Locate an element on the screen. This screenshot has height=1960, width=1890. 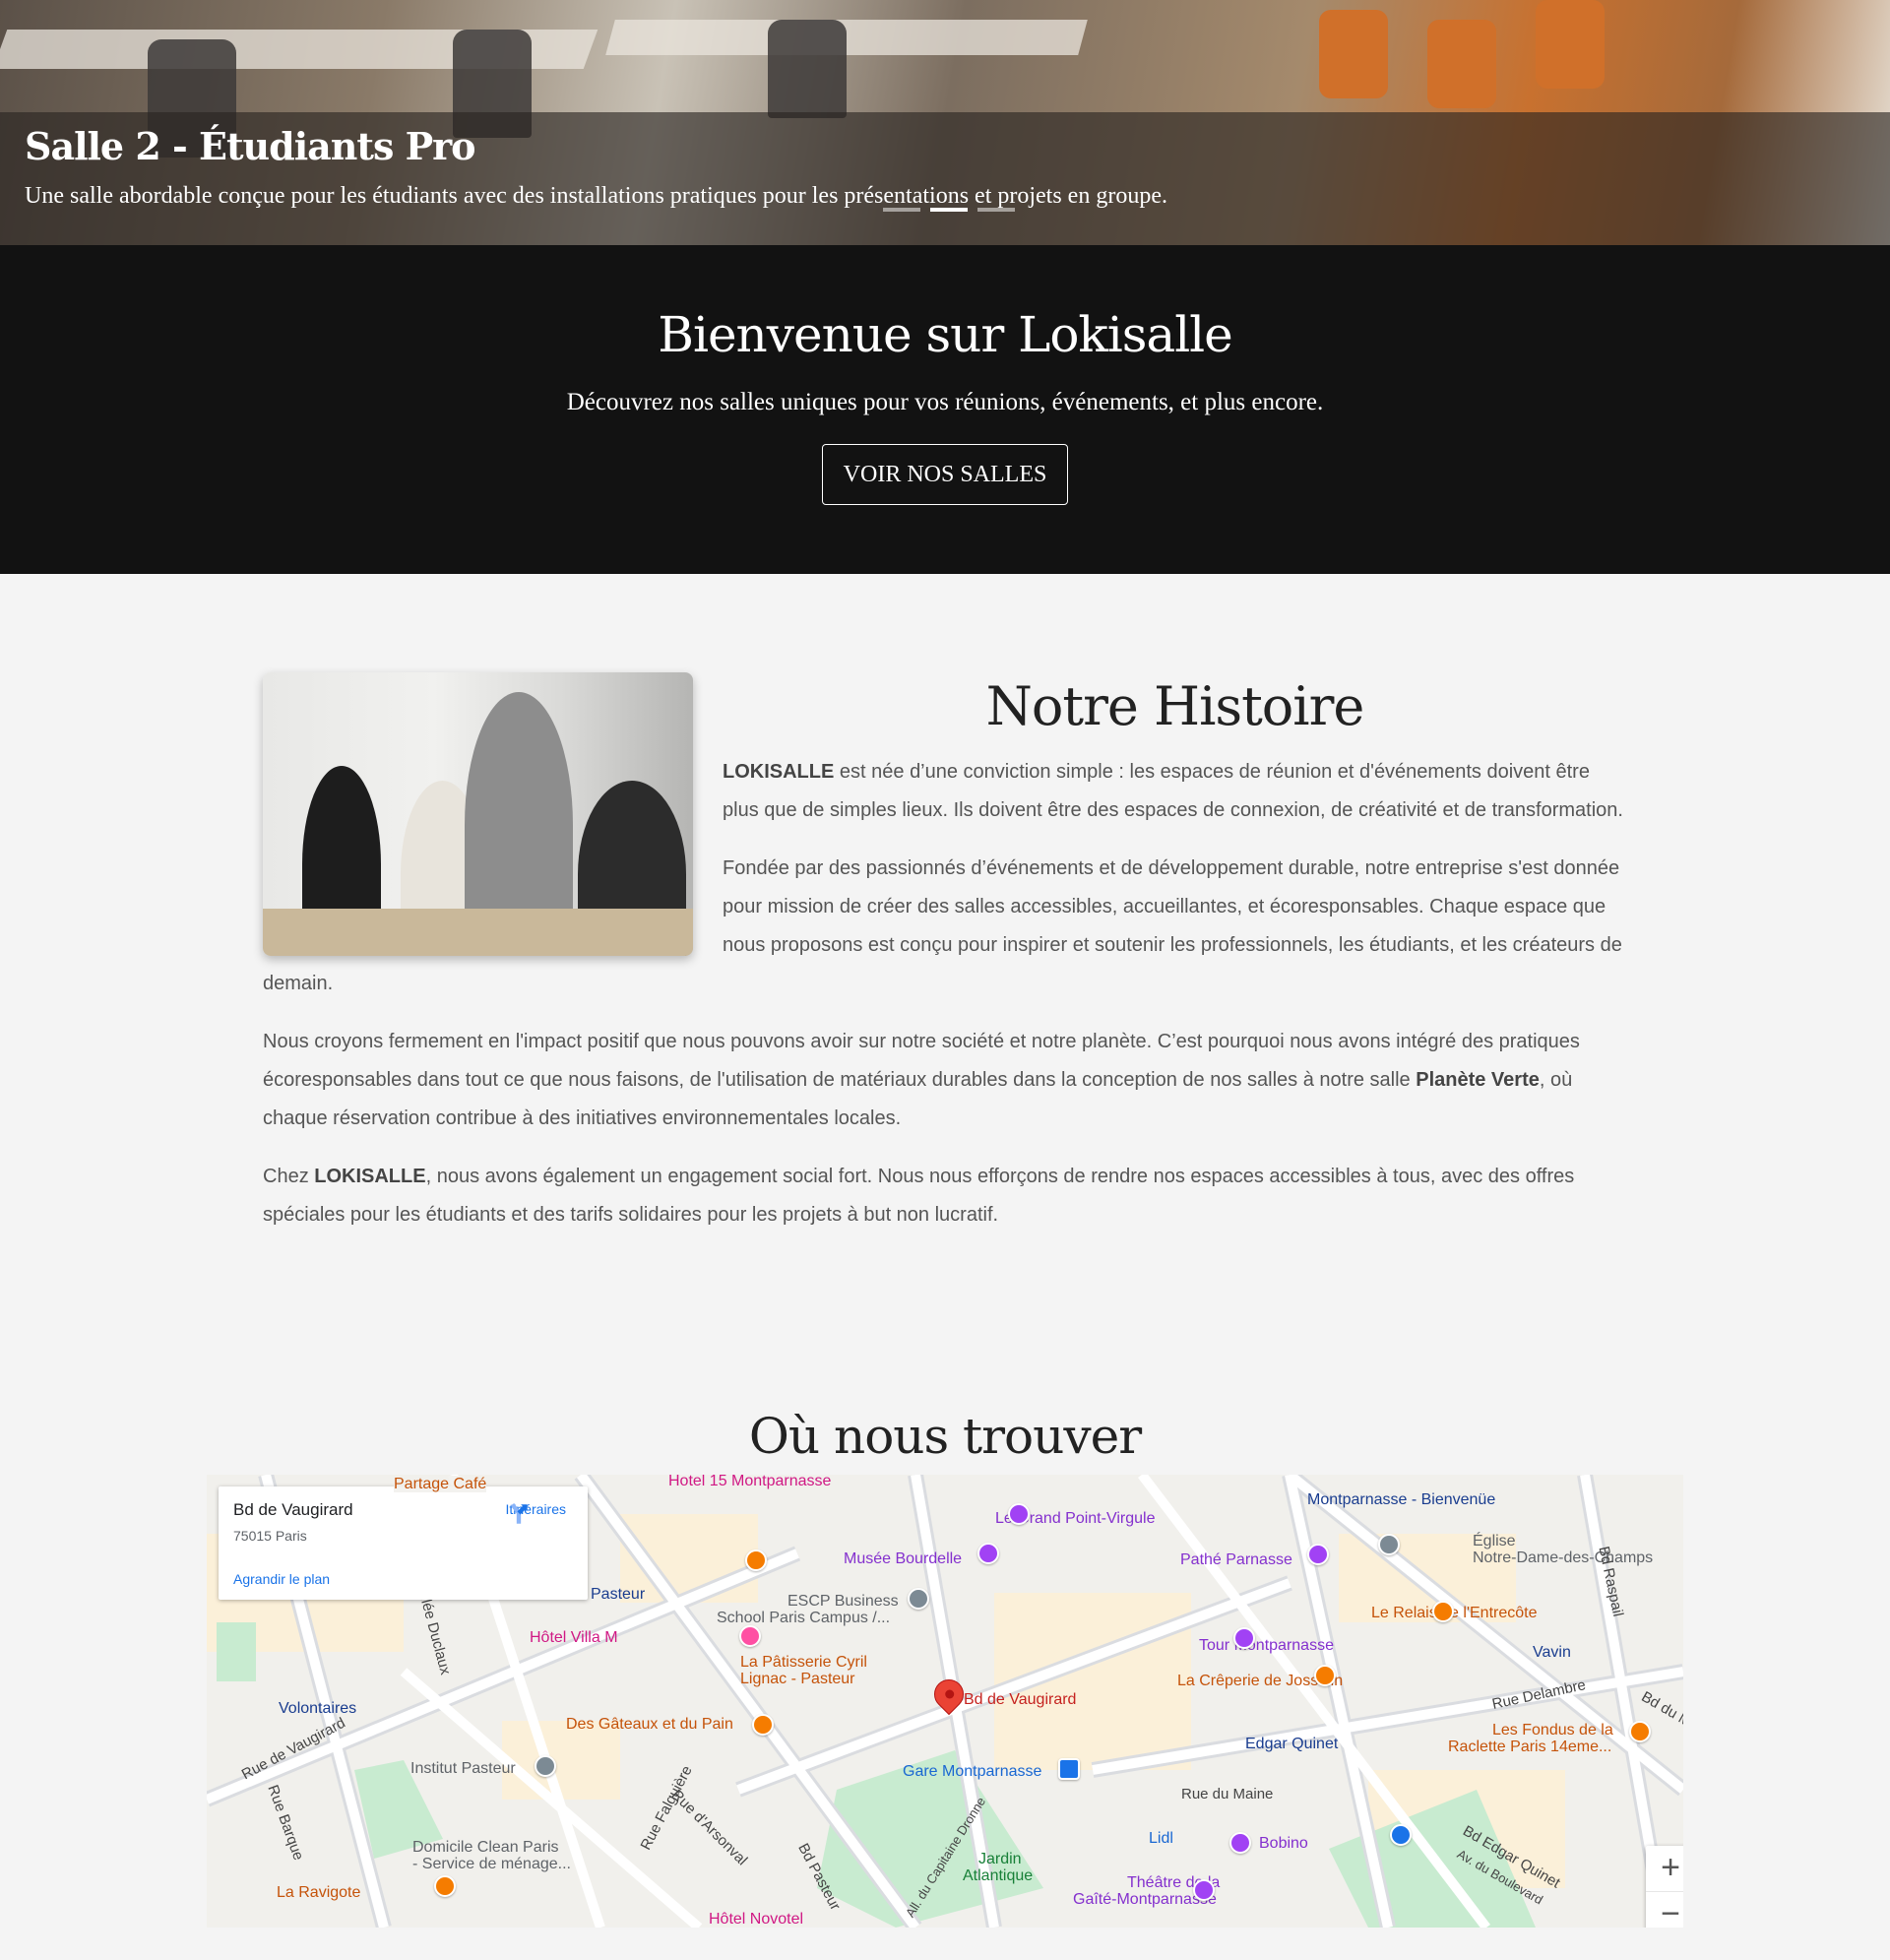
slide-title: Salle 2 - Étudiants Pro is located at coordinates (250, 146).